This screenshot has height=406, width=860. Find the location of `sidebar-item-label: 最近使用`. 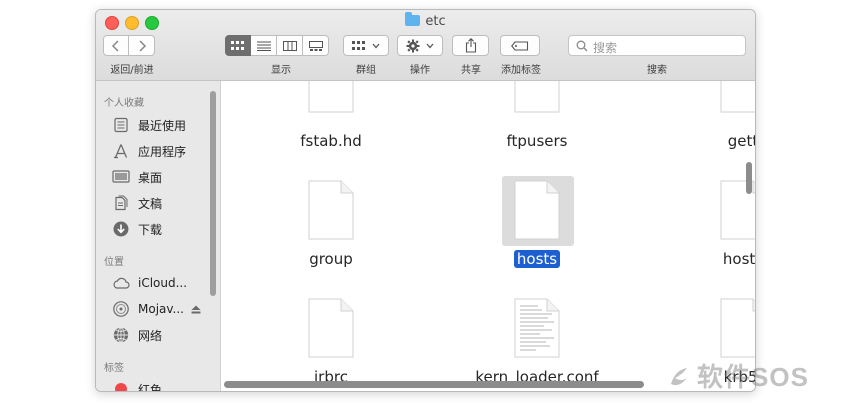

sidebar-item-label: 最近使用 is located at coordinates (162, 125).